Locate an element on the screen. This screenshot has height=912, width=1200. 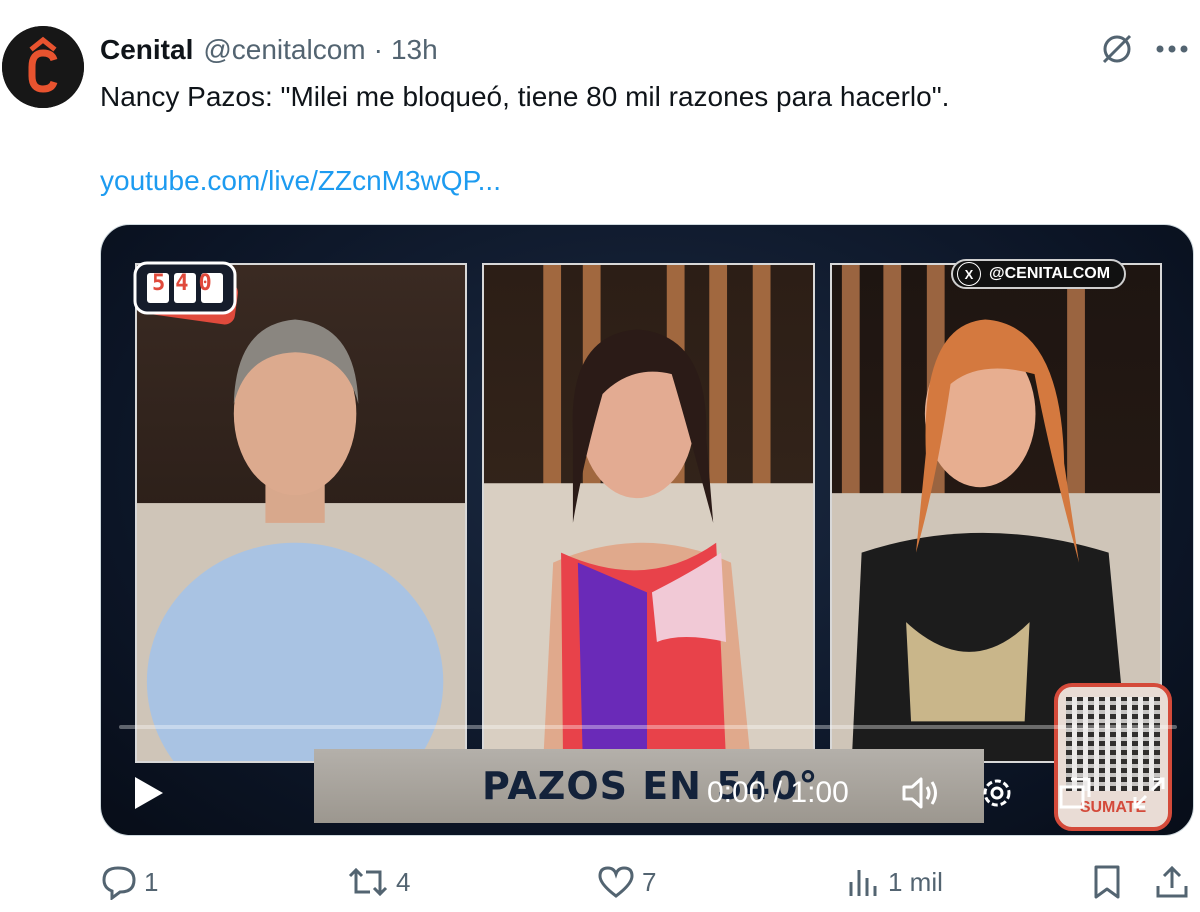
views-count: 1 mil is located at coordinates (915, 881).